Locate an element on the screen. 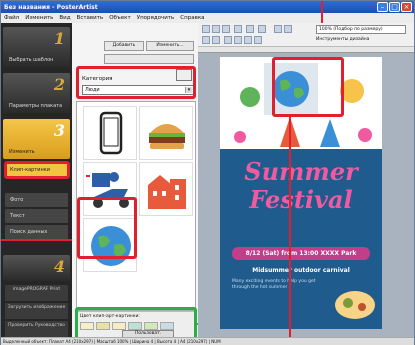  image-icon is located at coordinates (226, 29).